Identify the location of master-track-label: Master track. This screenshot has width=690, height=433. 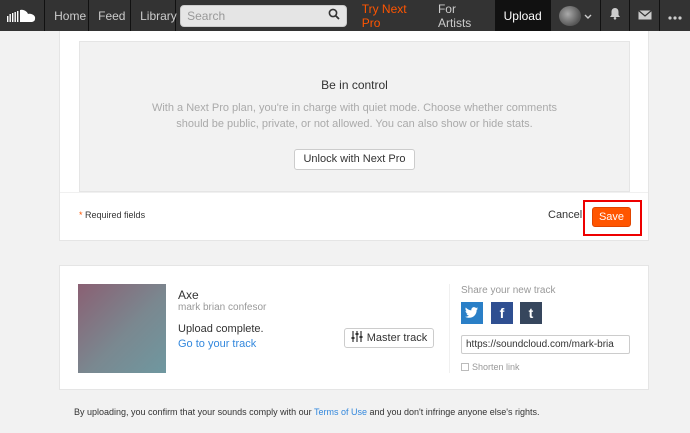
(397, 338).